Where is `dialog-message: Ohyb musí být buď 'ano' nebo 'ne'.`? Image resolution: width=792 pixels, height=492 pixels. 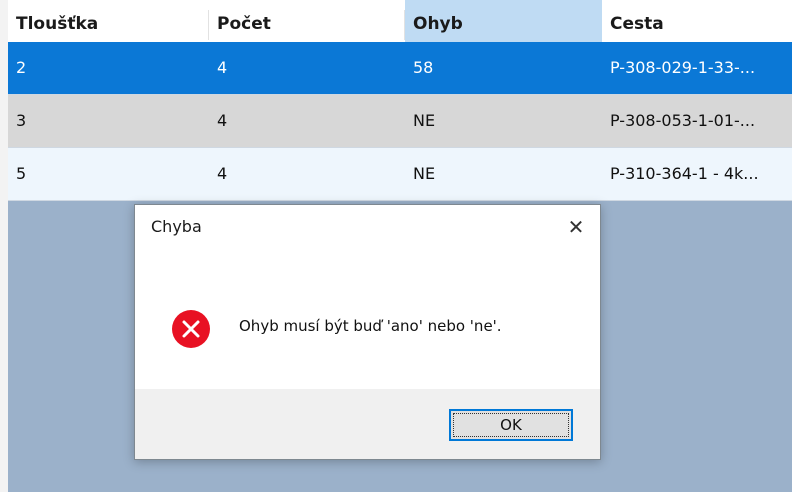
dialog-message: Ohyb musí být buď 'ano' nebo 'ne'. is located at coordinates (370, 326).